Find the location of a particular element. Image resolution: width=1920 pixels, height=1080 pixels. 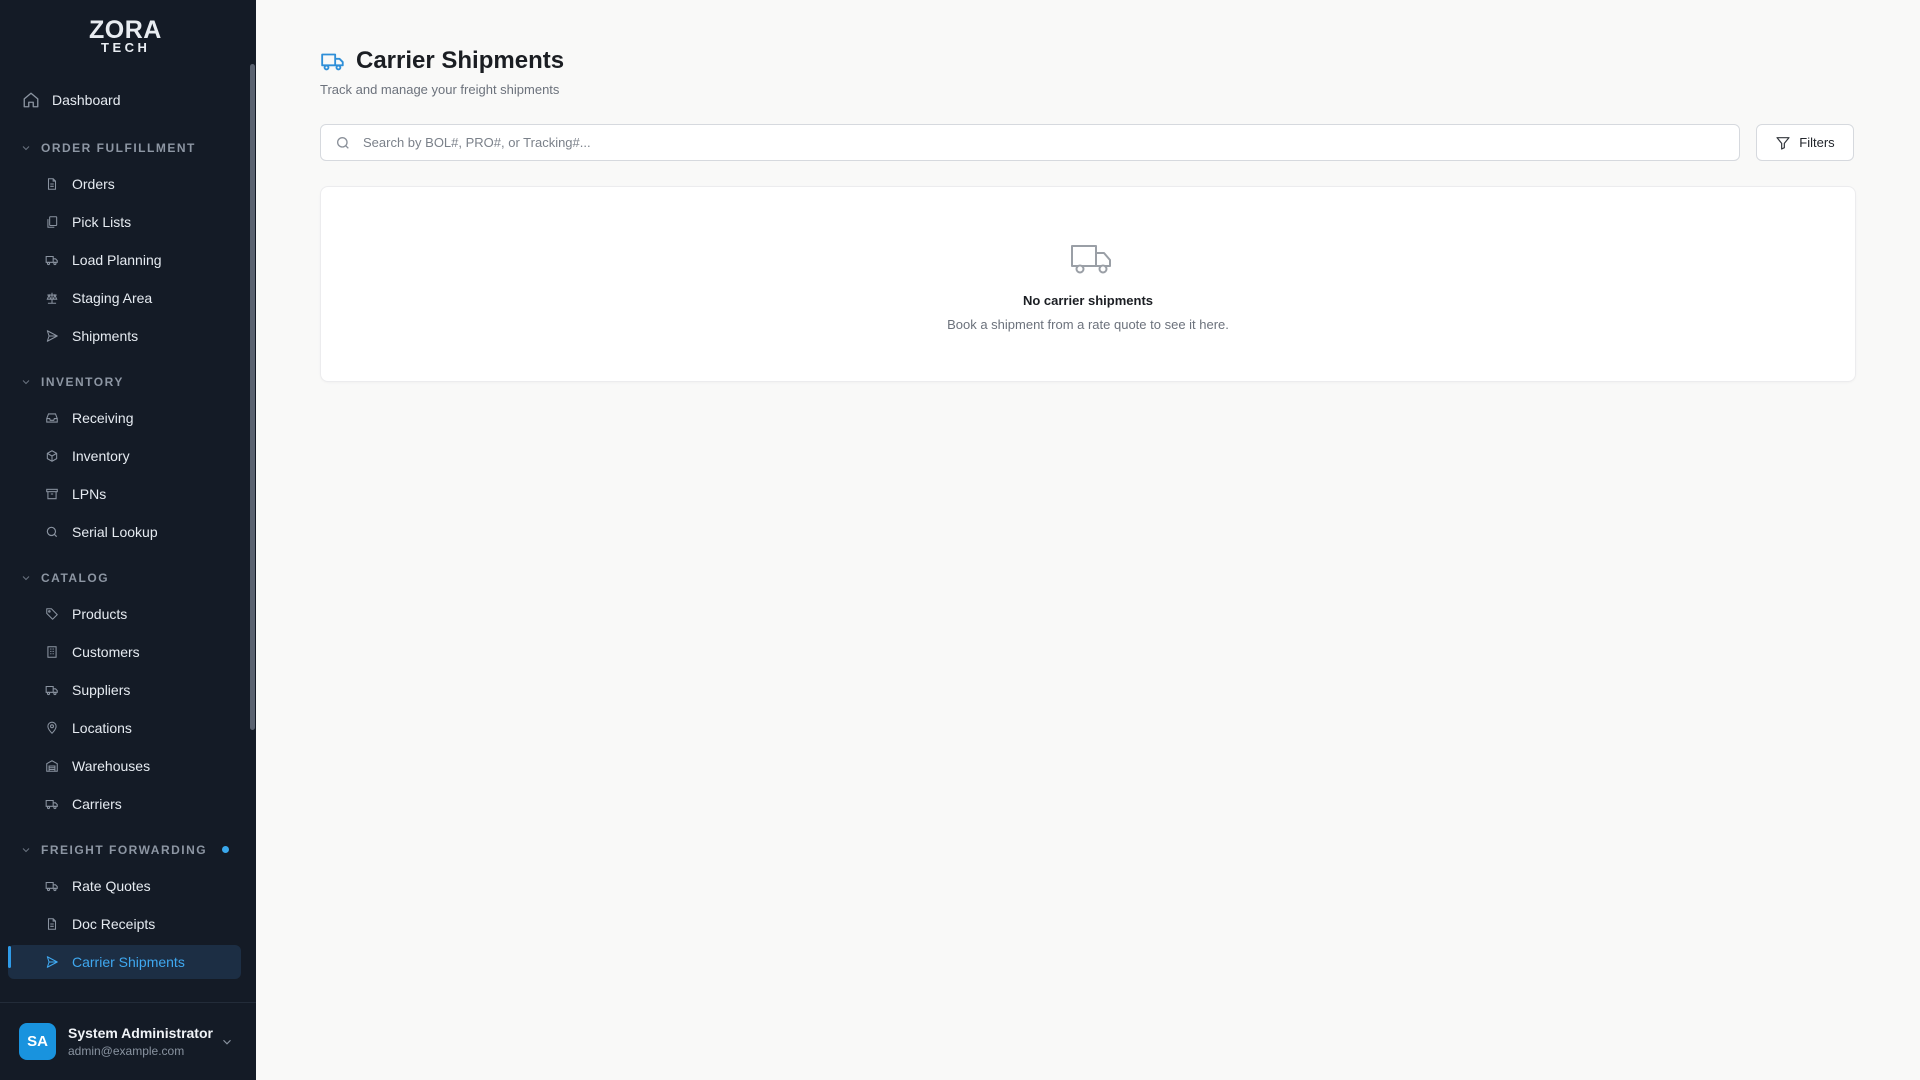

archive-icon is located at coordinates (52, 494).